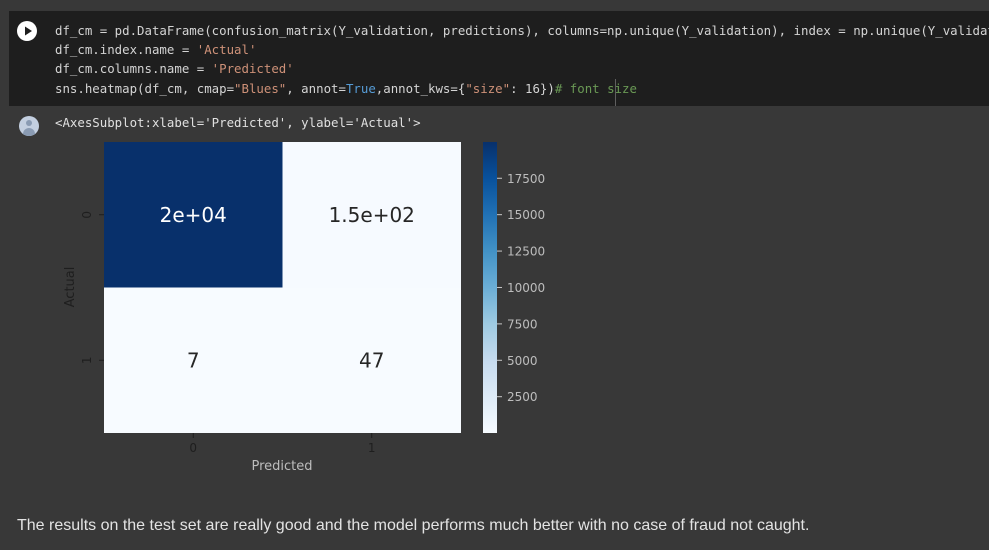  What do you see at coordinates (193, 448) in the screenshot?
I see `x-tick-label: 0` at bounding box center [193, 448].